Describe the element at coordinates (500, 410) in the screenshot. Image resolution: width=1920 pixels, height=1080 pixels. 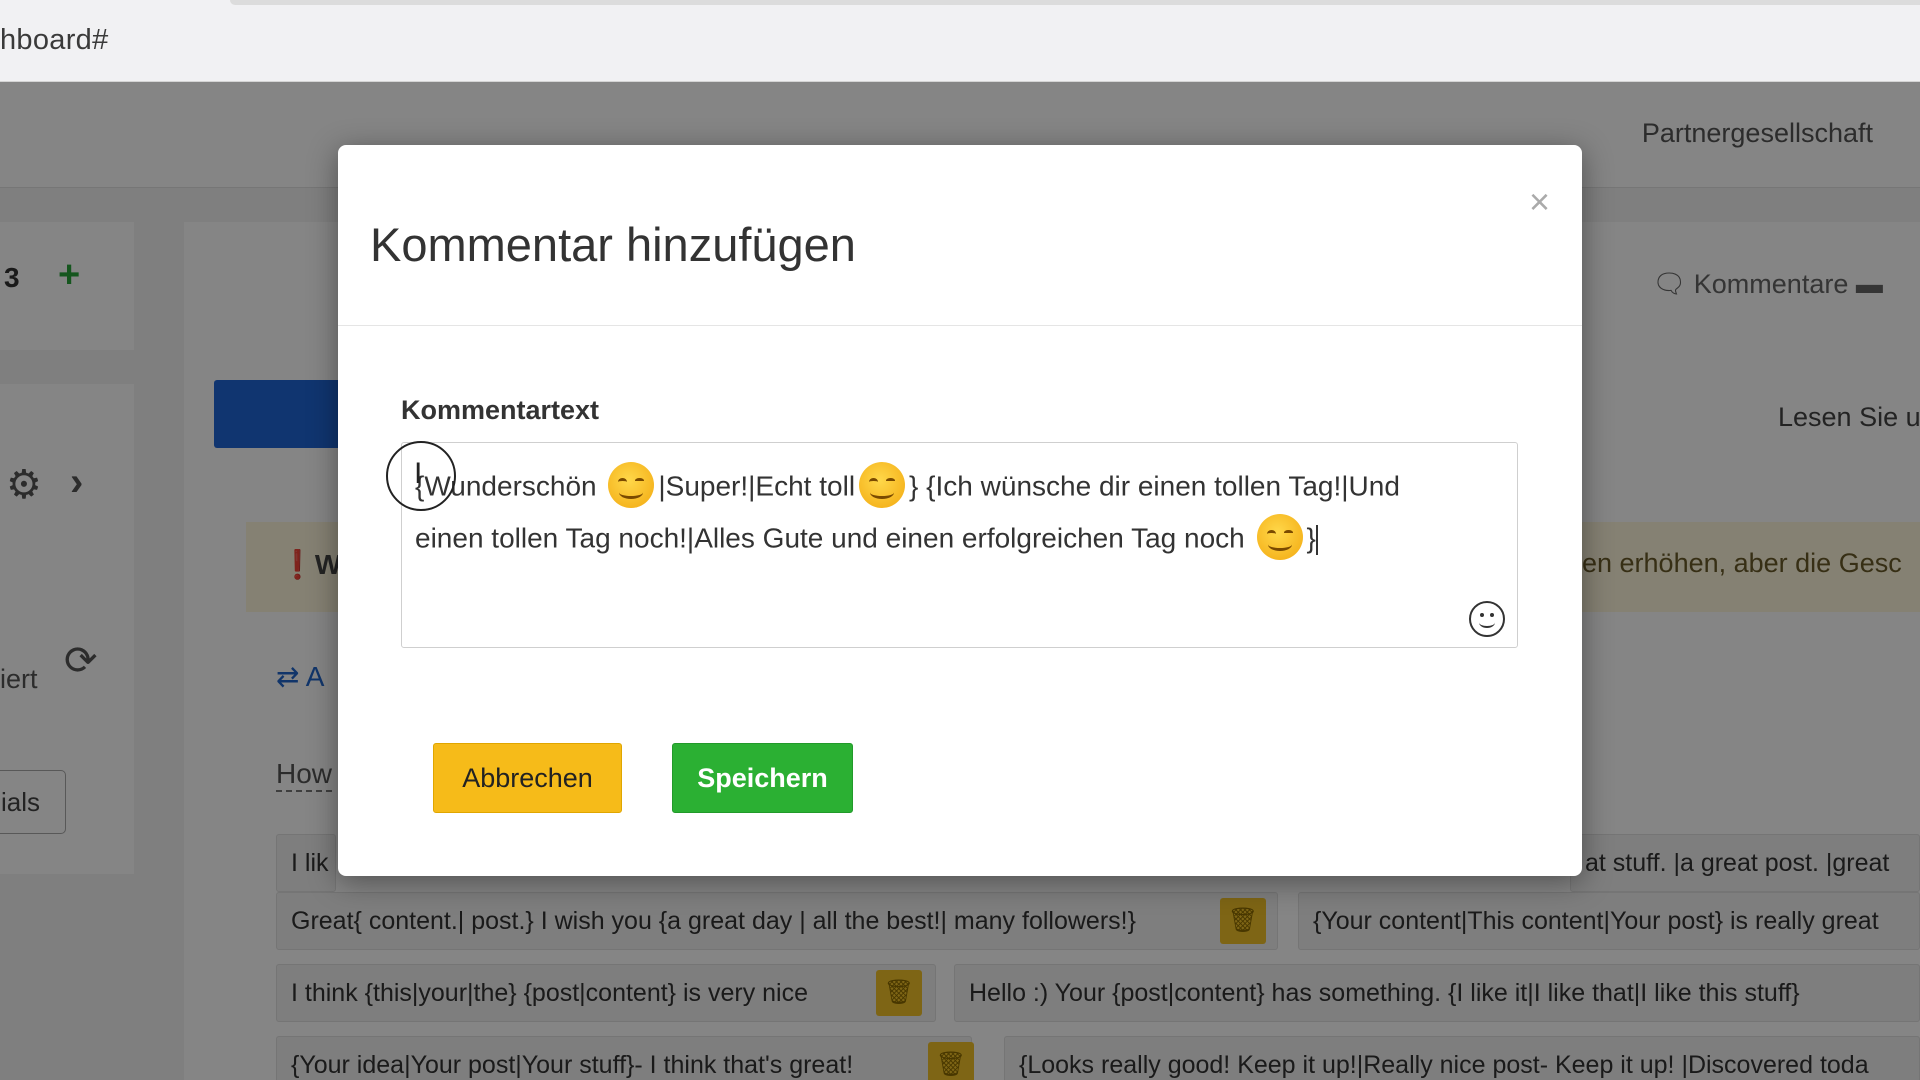
I see `comment-text-label: Kommentartext` at that location.